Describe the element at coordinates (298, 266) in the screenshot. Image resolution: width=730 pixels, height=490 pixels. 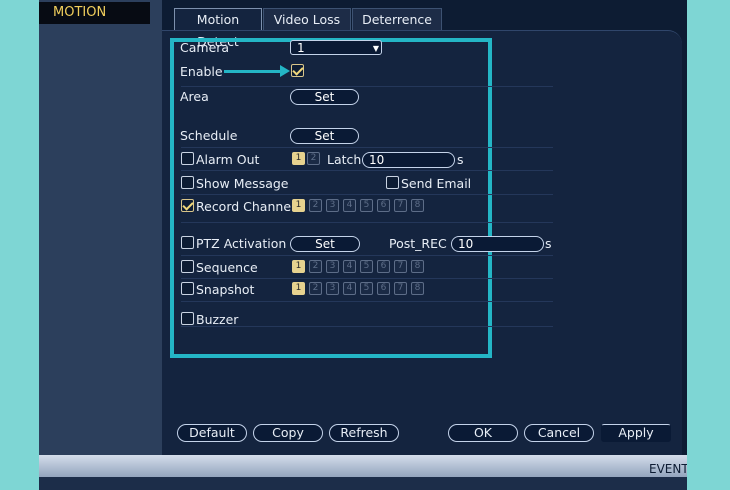
I see `sequence-channel-1: 1` at that location.